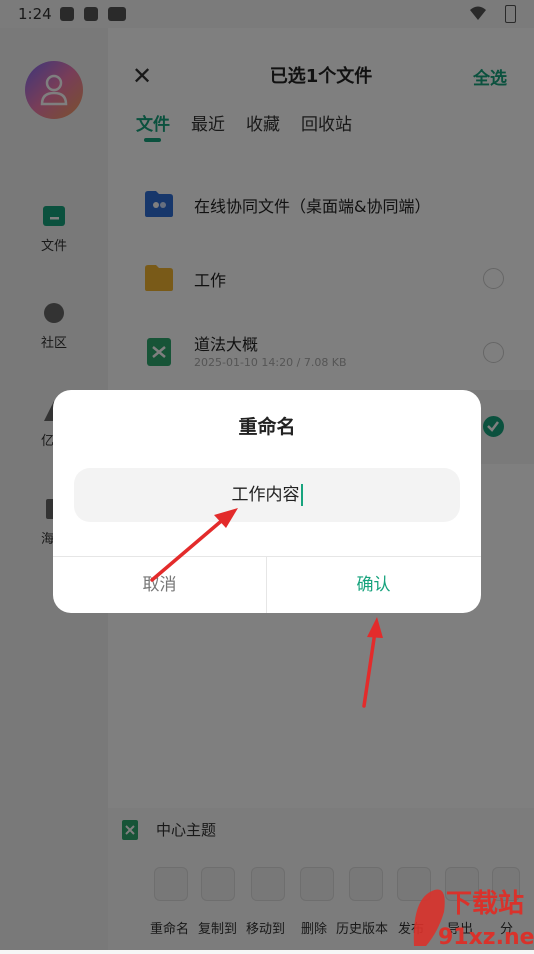  What do you see at coordinates (485, 904) in the screenshot?
I see `watermark-title: 下载站` at bounding box center [485, 904].